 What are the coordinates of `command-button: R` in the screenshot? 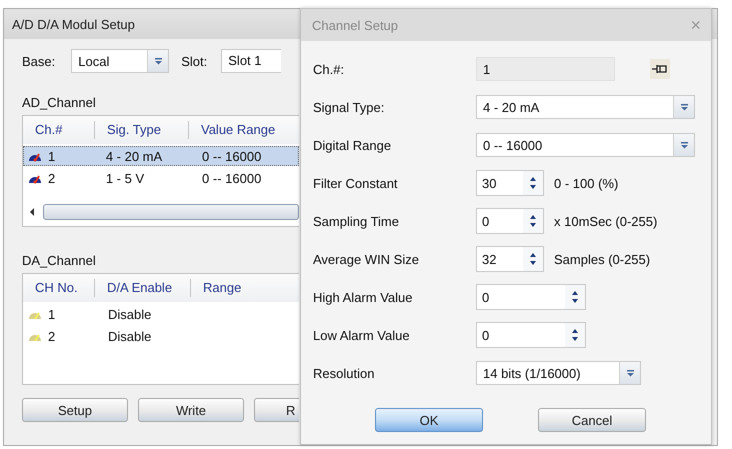 It's located at (276, 410).